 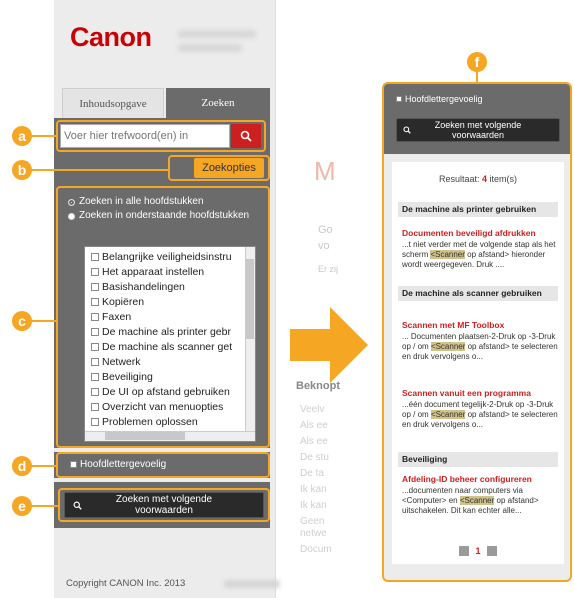 I want to click on background-bullet: De stu, so click(x=314, y=457).